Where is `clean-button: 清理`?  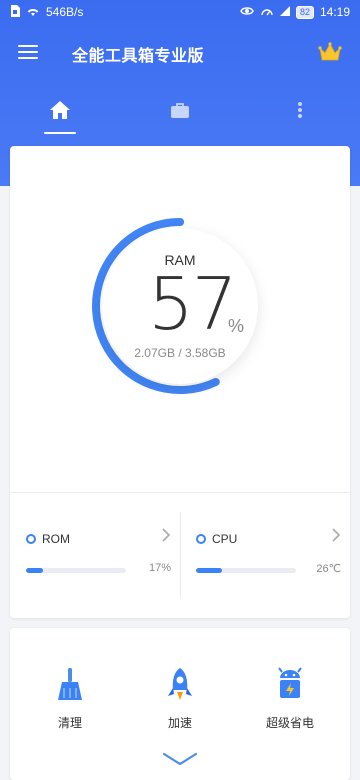
clean-button: 清理 is located at coordinates (70, 704).